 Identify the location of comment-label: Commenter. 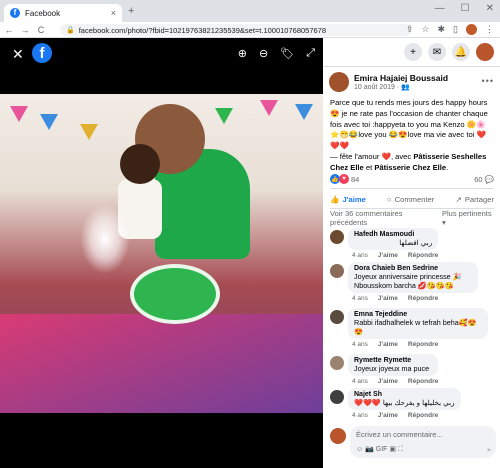
(414, 199).